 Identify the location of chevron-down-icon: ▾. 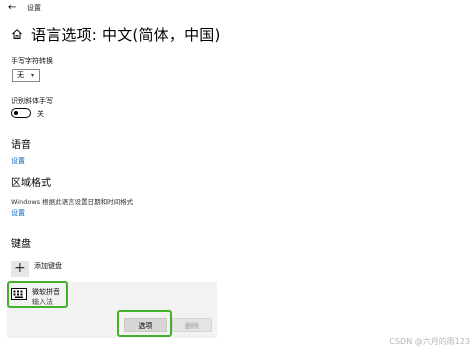
(32, 75).